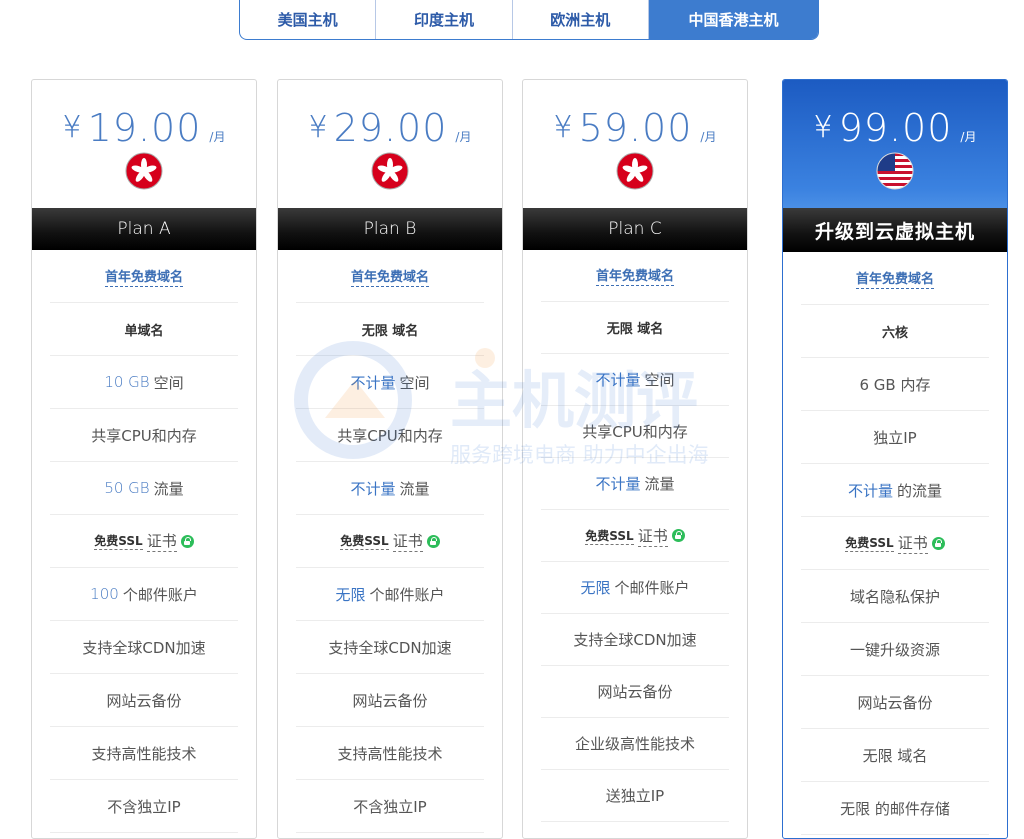  I want to click on price: ¥59.00/月, so click(635, 128).